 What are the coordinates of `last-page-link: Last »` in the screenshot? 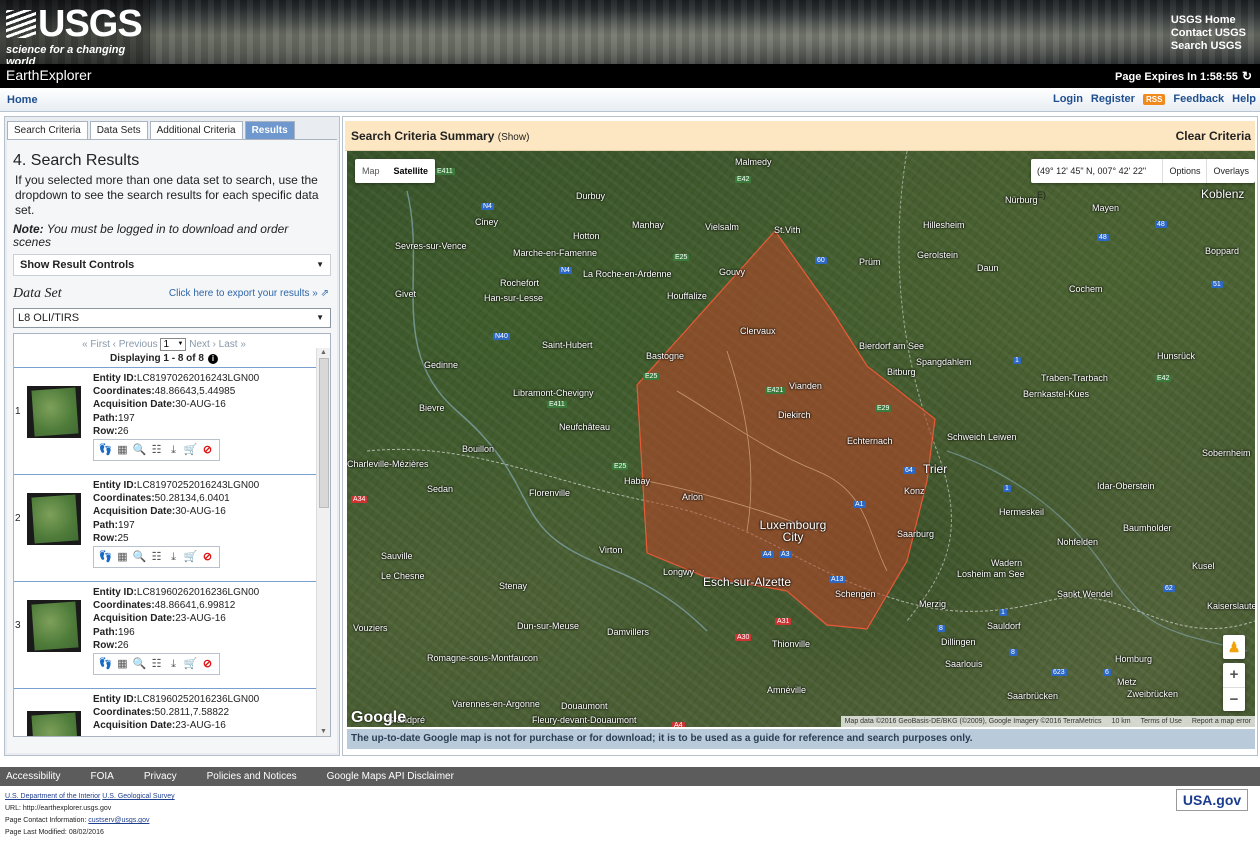 It's located at (232, 344).